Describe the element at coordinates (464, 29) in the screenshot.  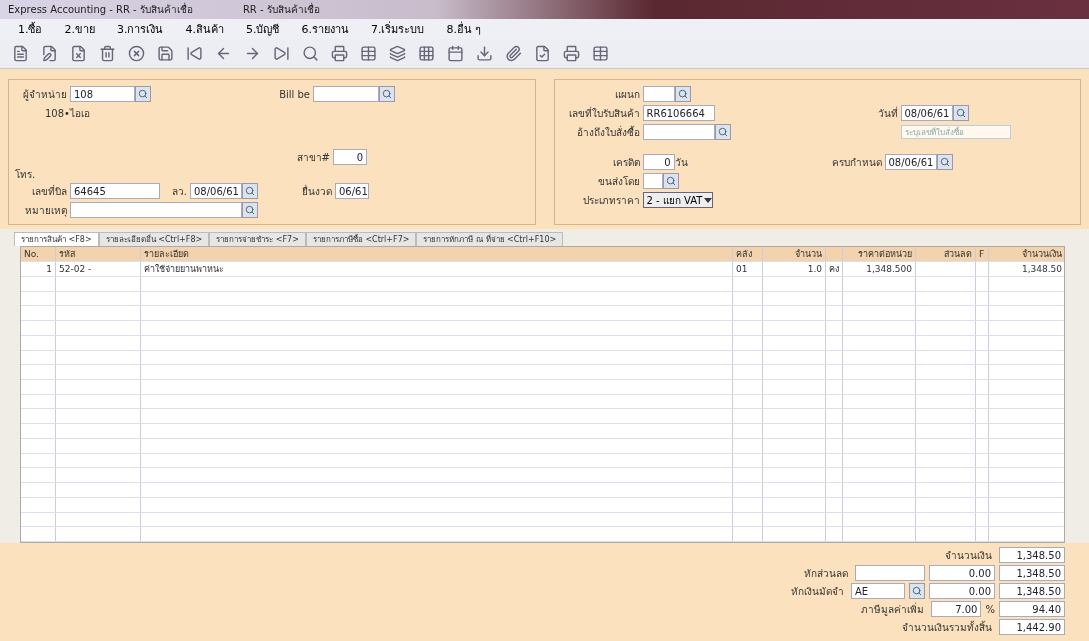
I see `menu-item: 8.อื่น ๆ` at that location.